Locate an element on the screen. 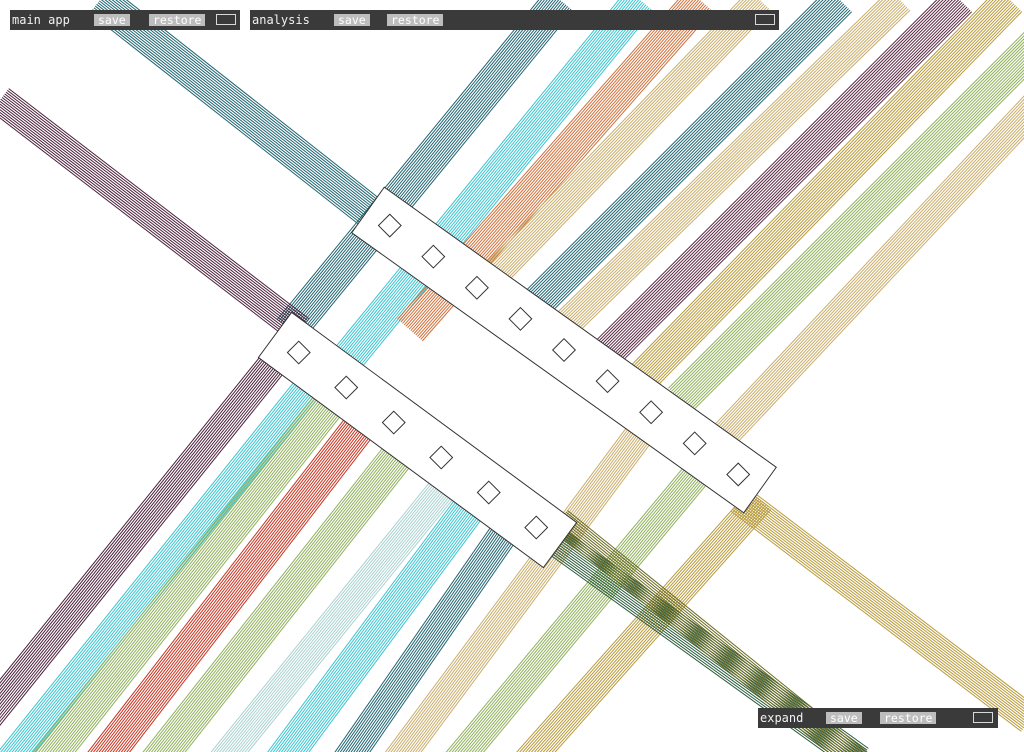 This screenshot has height=752, width=1024. analysis-title: analysis is located at coordinates (281, 20).